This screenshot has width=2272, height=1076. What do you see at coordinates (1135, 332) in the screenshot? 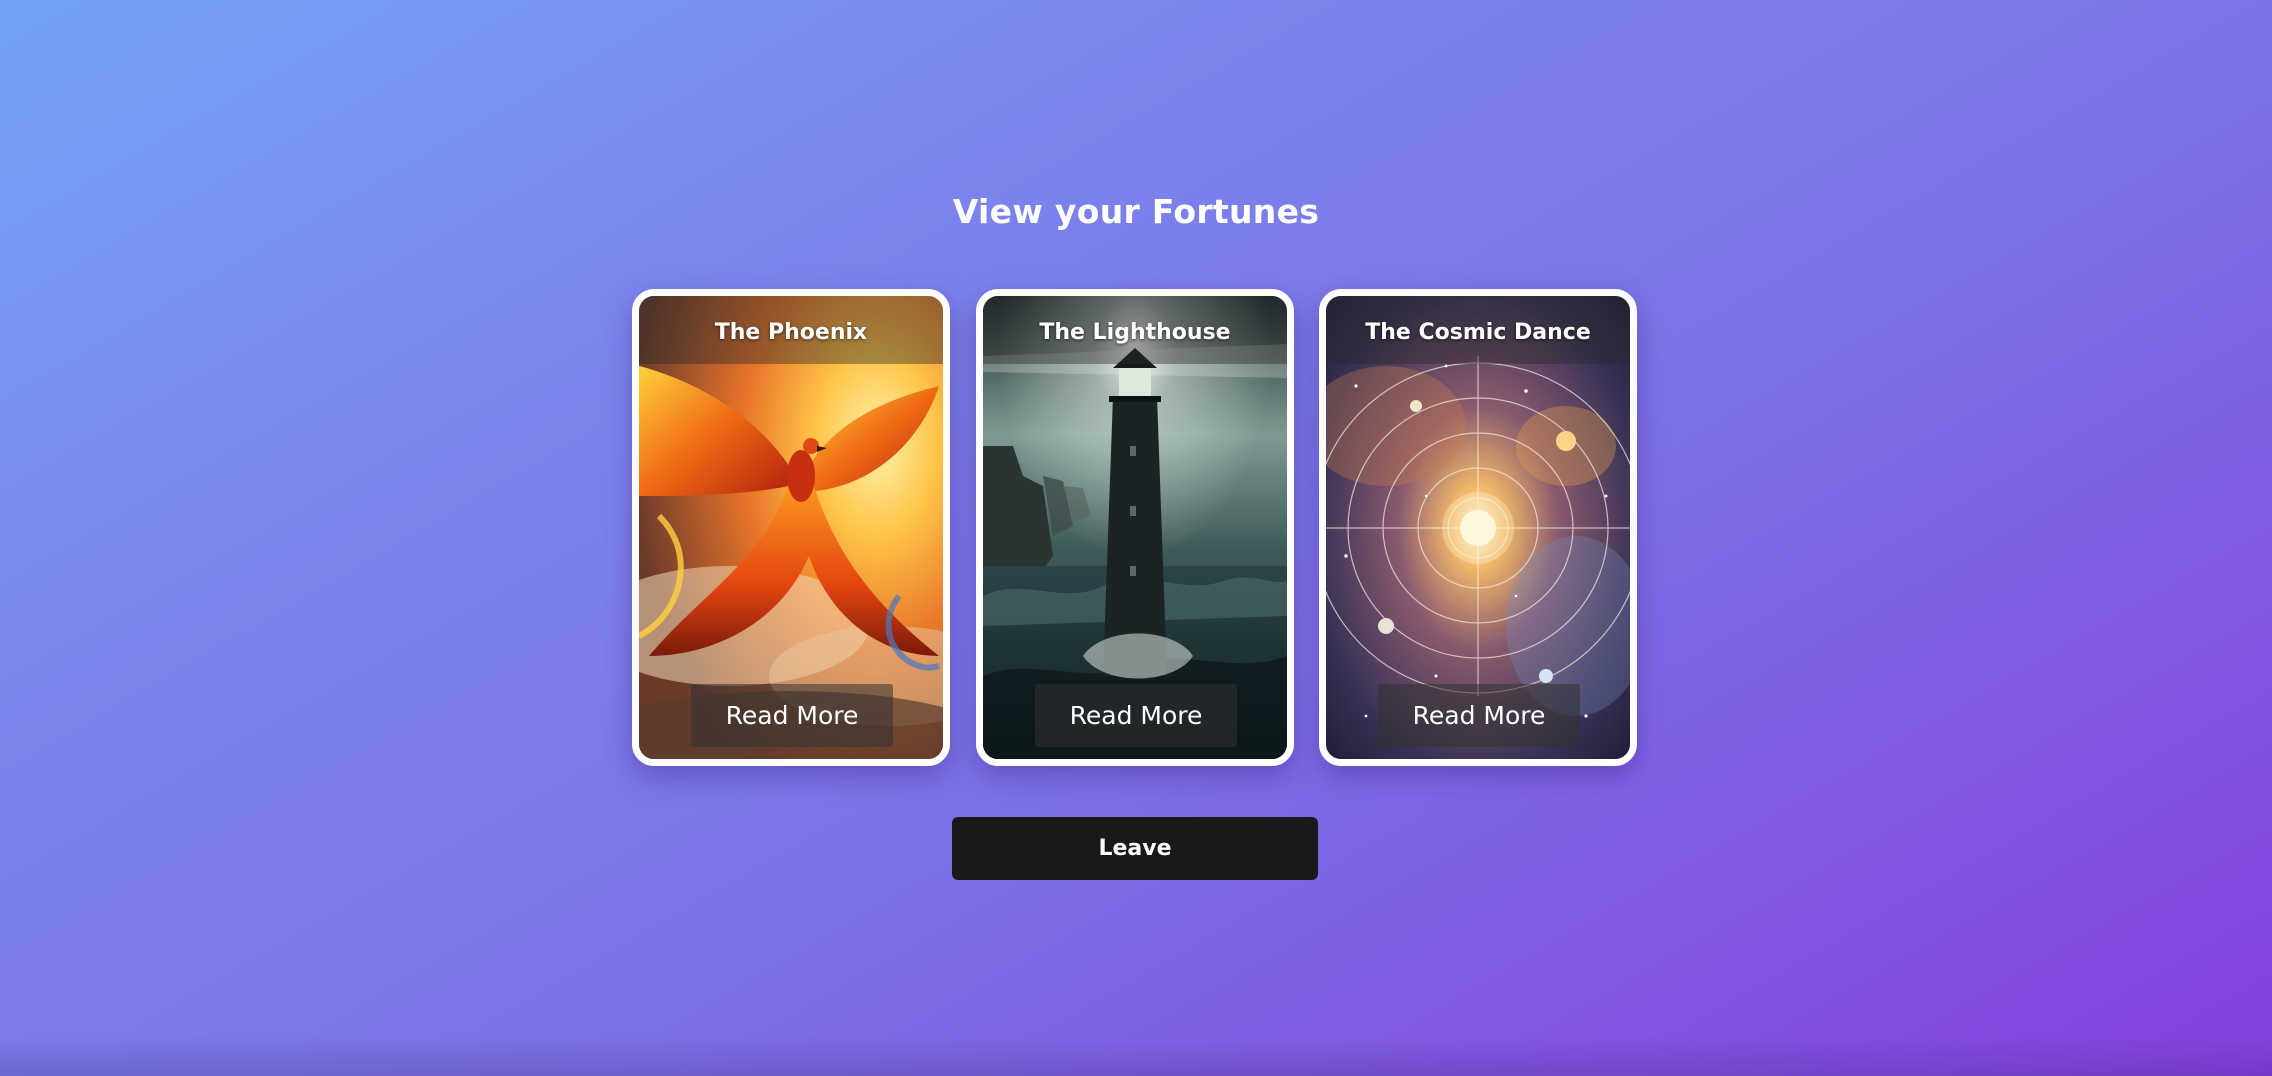
I see `card-title: The Lighthouse` at bounding box center [1135, 332].